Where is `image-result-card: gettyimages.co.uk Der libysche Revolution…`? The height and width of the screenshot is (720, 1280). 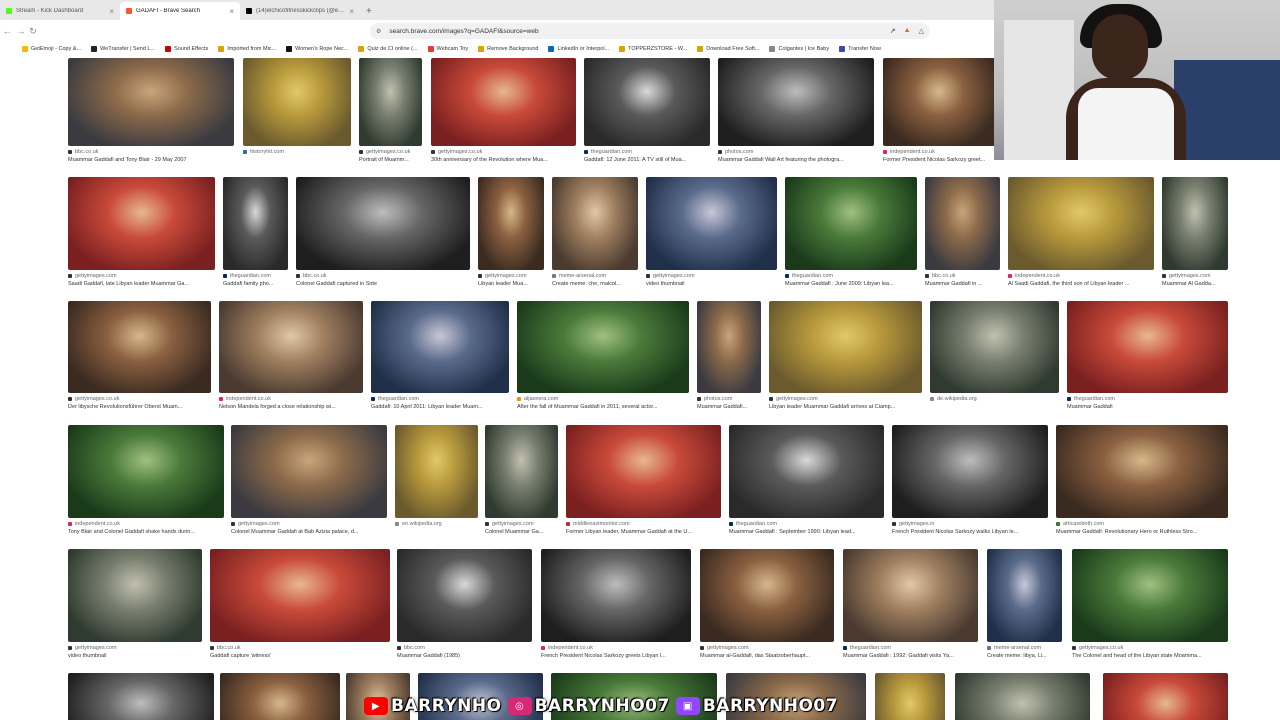 image-result-card: gettyimages.co.uk Der libysche Revolution… is located at coordinates (139, 358).